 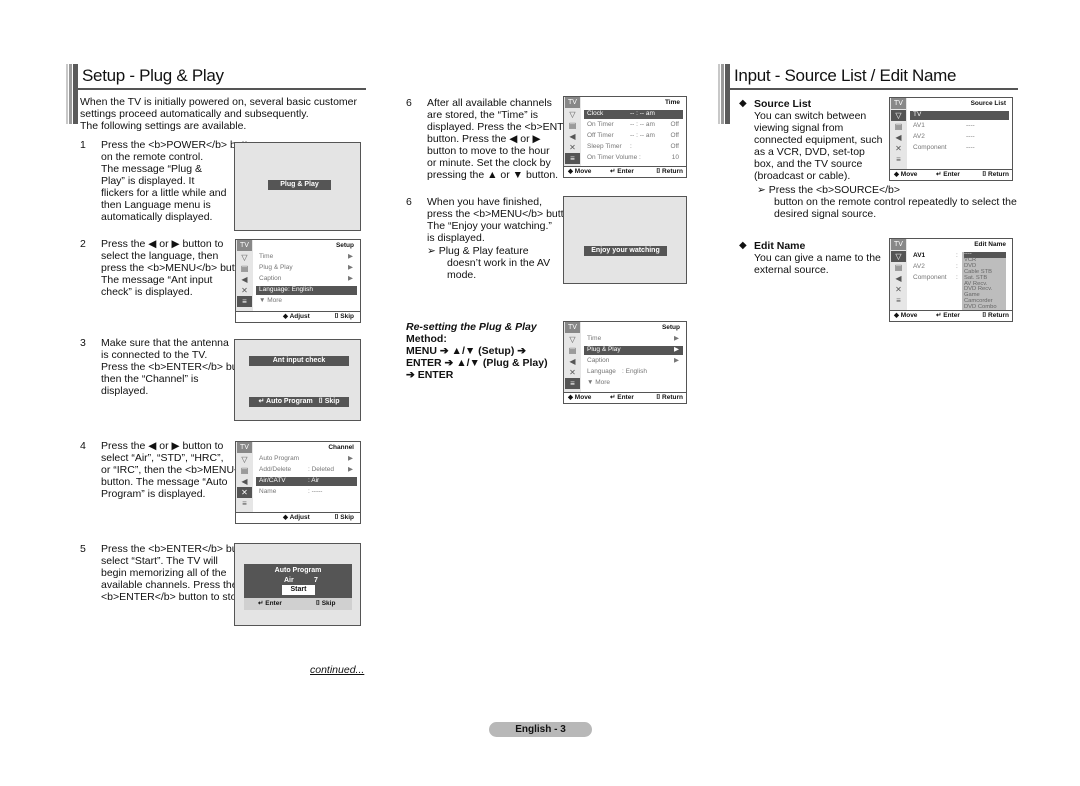 I want to click on step-number: 5, so click(x=83, y=549).